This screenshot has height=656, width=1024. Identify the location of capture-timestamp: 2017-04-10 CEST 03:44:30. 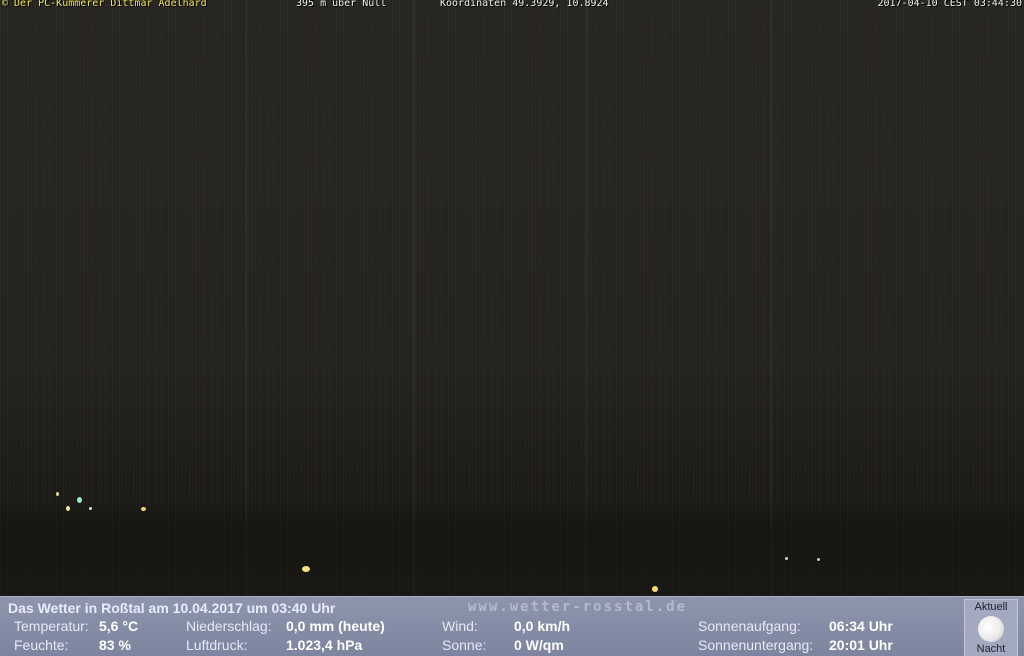
(950, 4).